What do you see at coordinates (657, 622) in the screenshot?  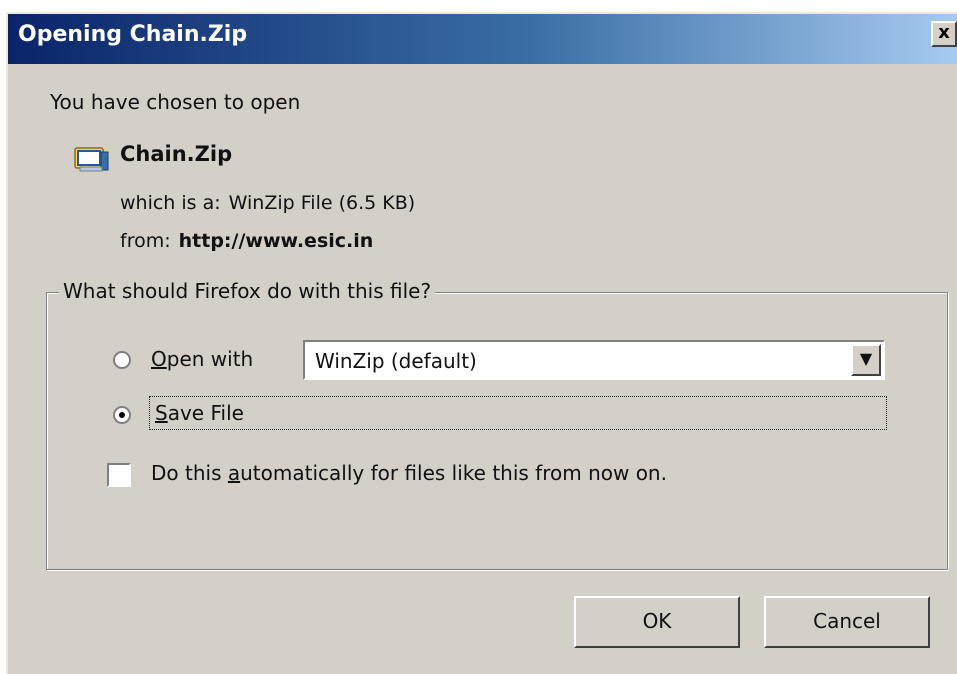 I see `ok-button: OK` at bounding box center [657, 622].